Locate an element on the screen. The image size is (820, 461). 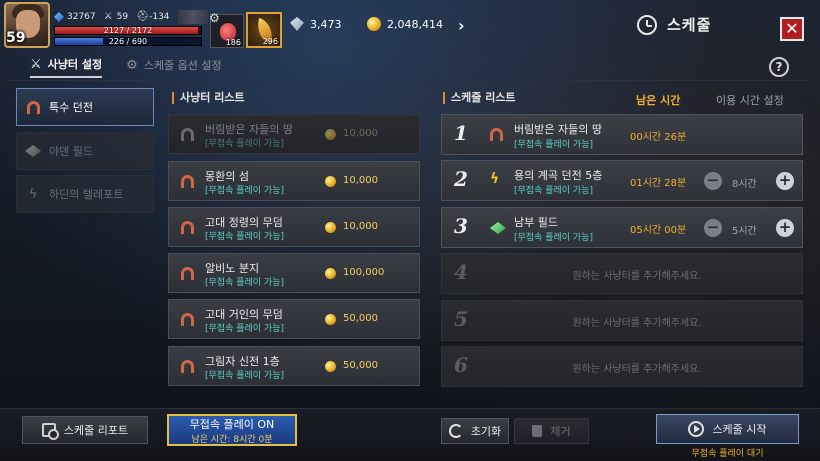
tab-hunting-settings: ⚔ 사냥터 설정 is located at coordinates (66, 67).